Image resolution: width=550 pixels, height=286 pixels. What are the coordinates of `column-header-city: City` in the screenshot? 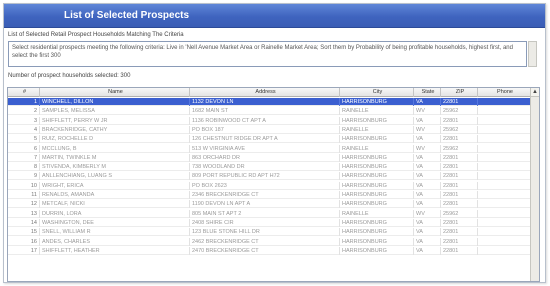 It's located at (377, 92).